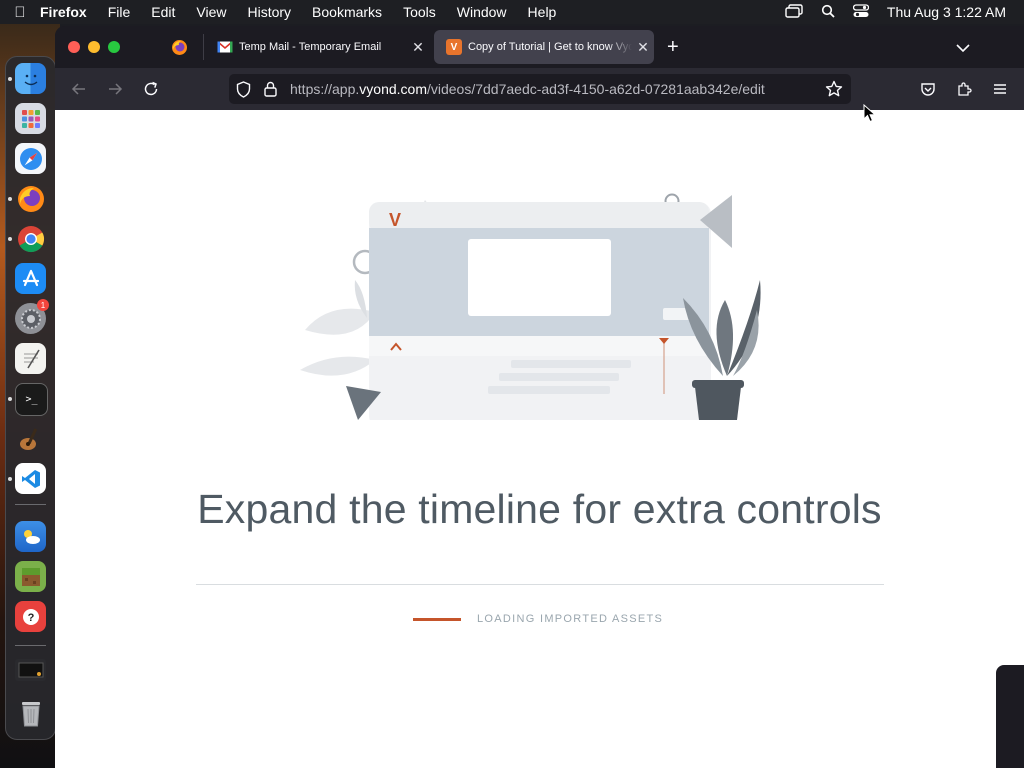  Describe the element at coordinates (347, 12) in the screenshot. I see `menu-bookmarks: Bookmarks` at that location.